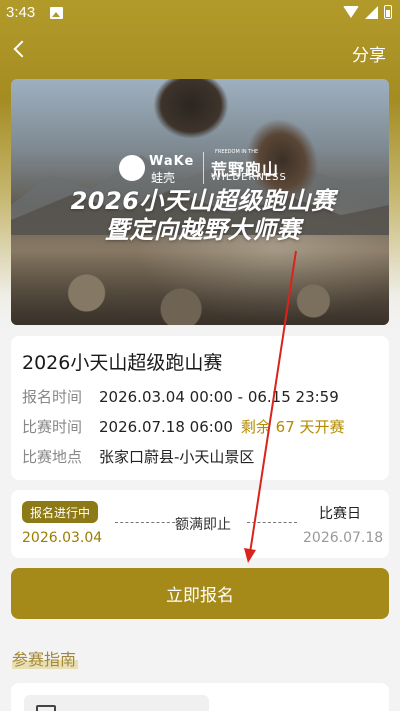 The image size is (400, 711). I want to click on top-nav: 分享, so click(200, 53).